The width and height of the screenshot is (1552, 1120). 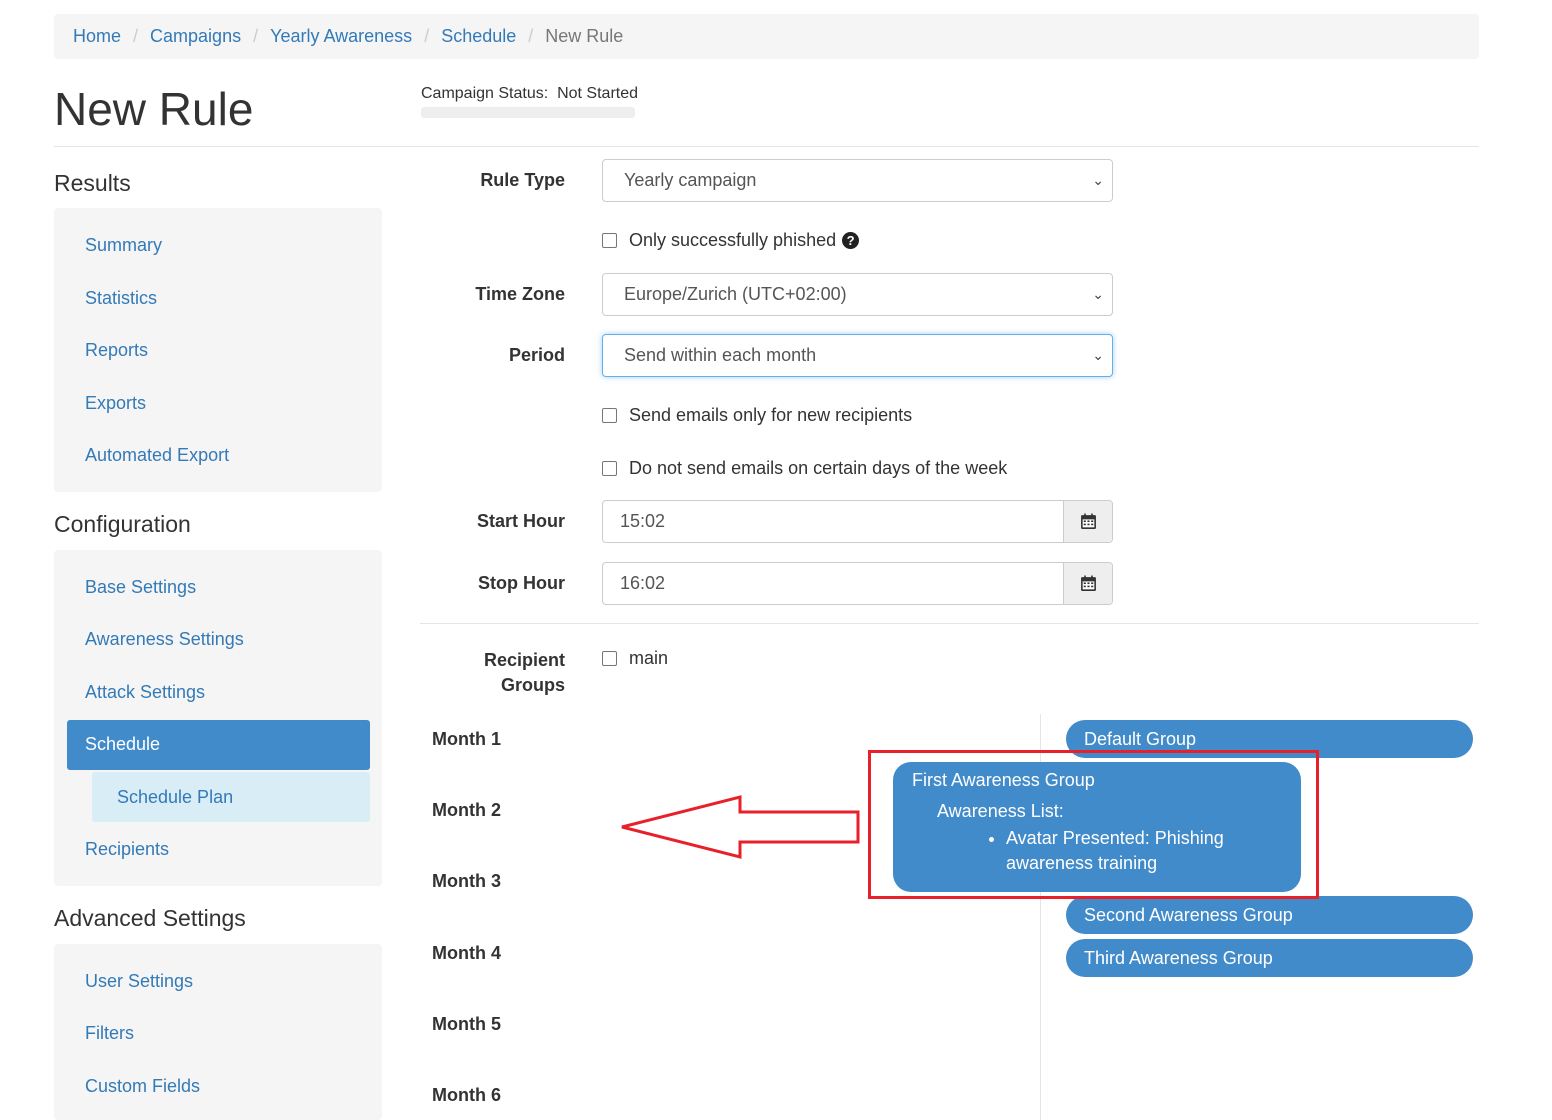 I want to click on only-phished-checkbox: Only successfully phished ?, so click(x=731, y=240).